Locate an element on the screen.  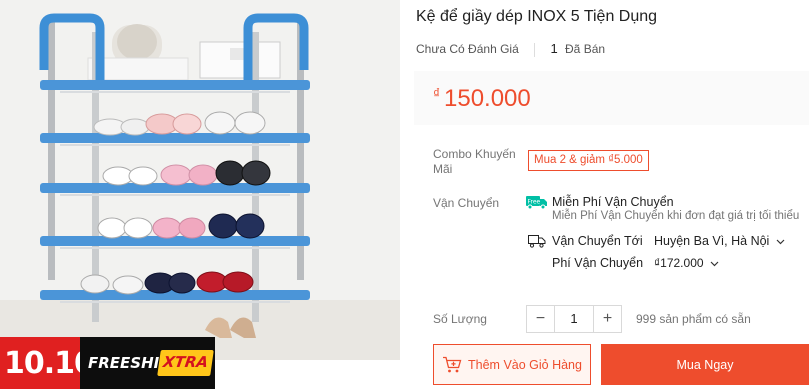
combo-label: Combo Khuyến Mãi is located at coordinates (474, 161).